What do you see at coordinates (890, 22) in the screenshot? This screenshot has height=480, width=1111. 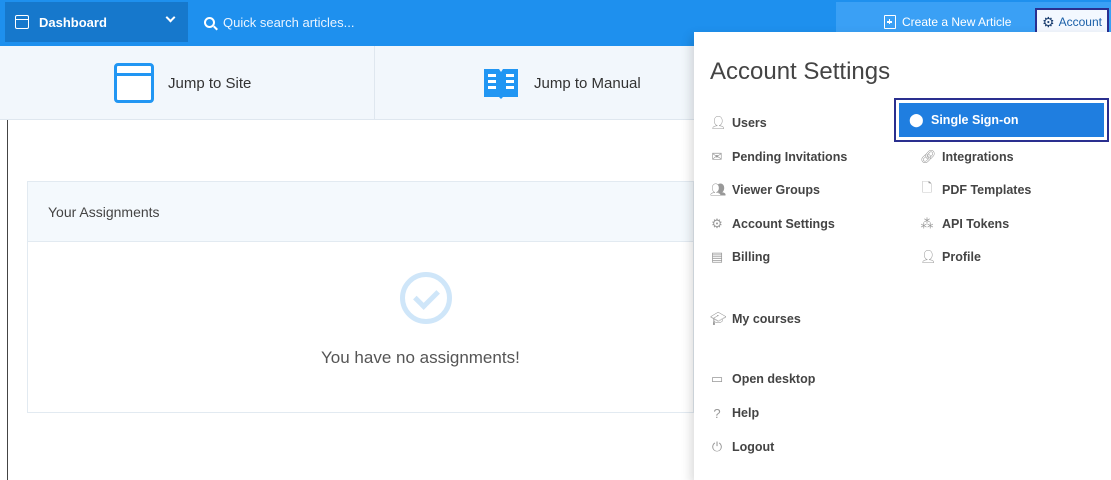 I see `new-document-icon` at bounding box center [890, 22].